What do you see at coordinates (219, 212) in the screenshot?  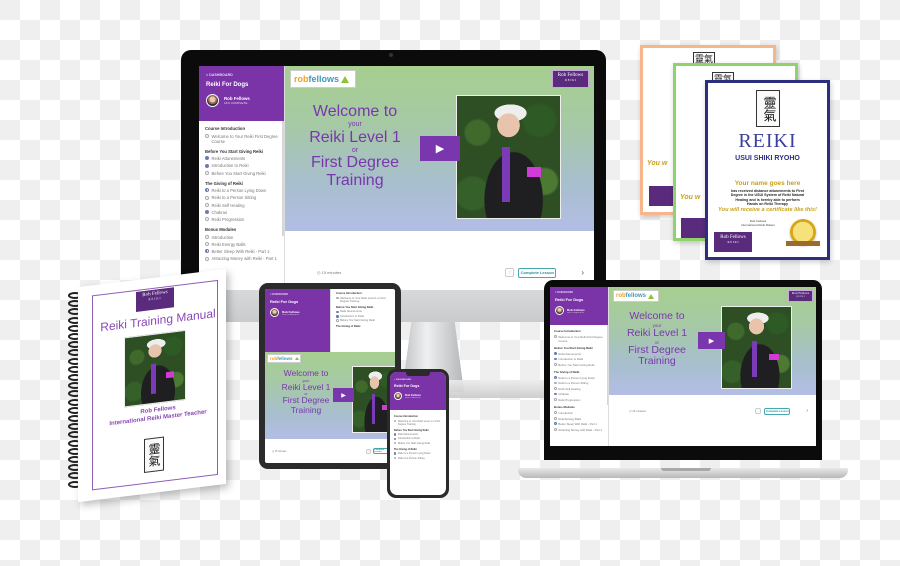 I see `lesson-label: Chakras` at bounding box center [219, 212].